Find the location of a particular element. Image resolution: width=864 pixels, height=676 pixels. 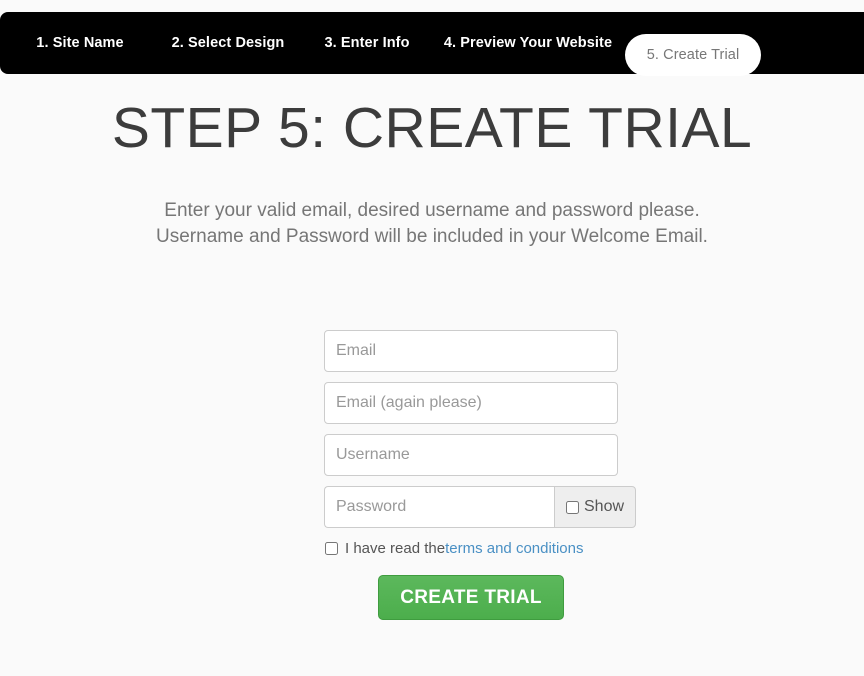

email-confirm-input is located at coordinates (471, 403).